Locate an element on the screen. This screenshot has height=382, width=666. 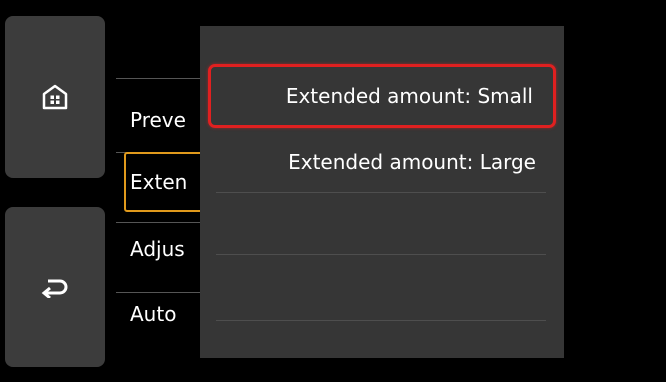
option-extended-amount-large: Extended amount: Large is located at coordinates (382, 162).